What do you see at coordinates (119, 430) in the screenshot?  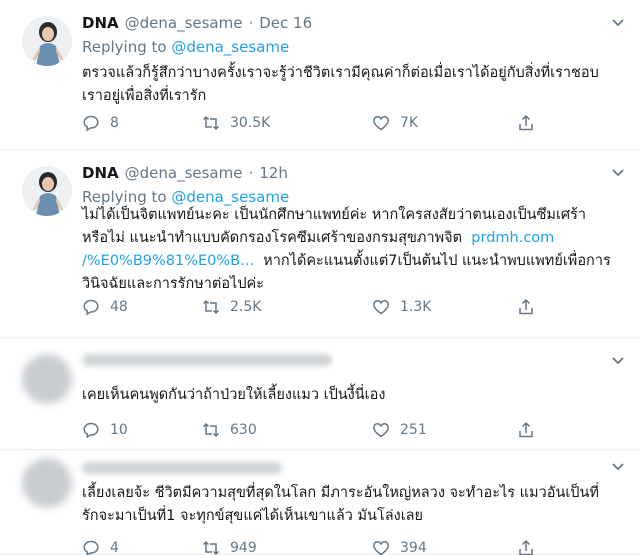 I see `reply-count: 10` at bounding box center [119, 430].